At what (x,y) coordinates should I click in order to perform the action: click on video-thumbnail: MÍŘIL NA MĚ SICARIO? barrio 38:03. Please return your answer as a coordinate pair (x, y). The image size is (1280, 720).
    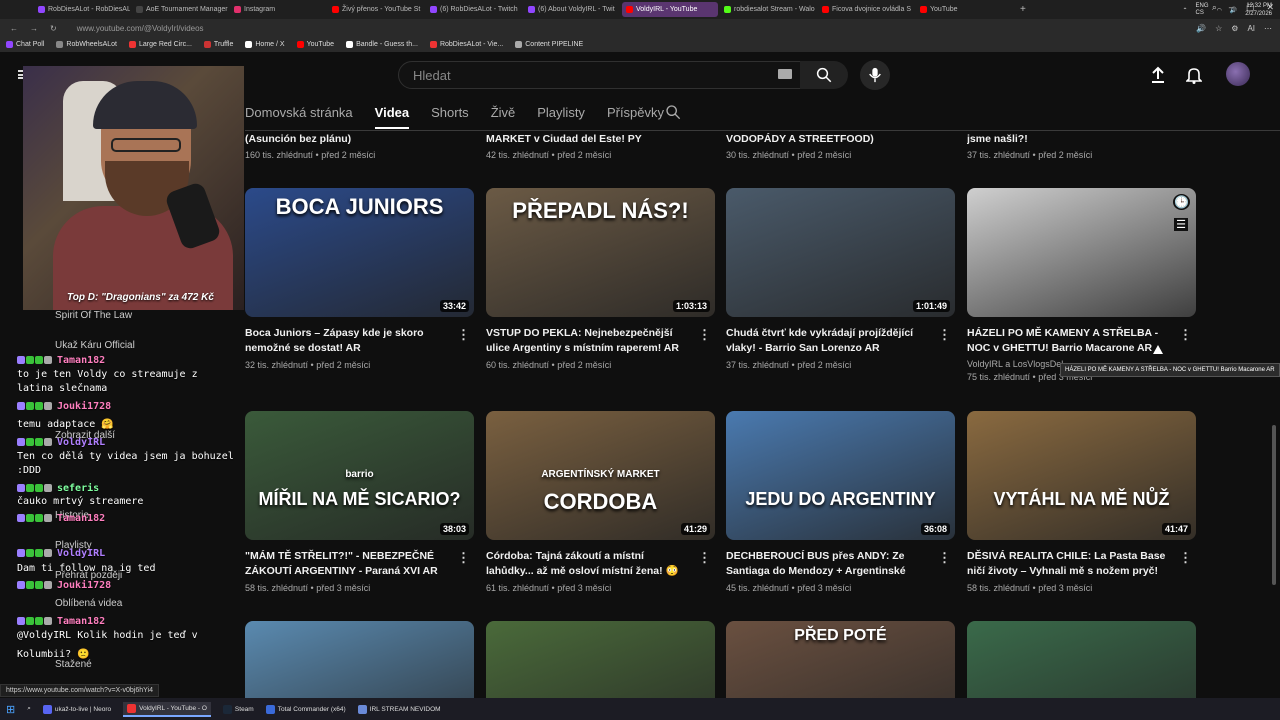
    Looking at the image, I should click on (359, 475).